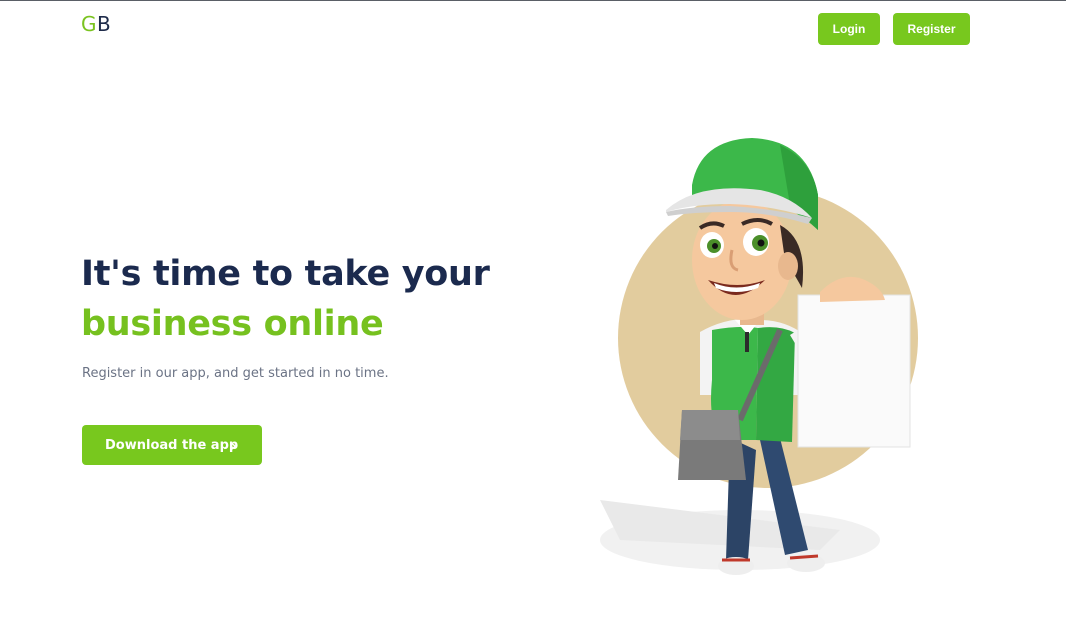 This screenshot has width=1066, height=617. Describe the element at coordinates (849, 29) in the screenshot. I see `login-button: Login` at that location.